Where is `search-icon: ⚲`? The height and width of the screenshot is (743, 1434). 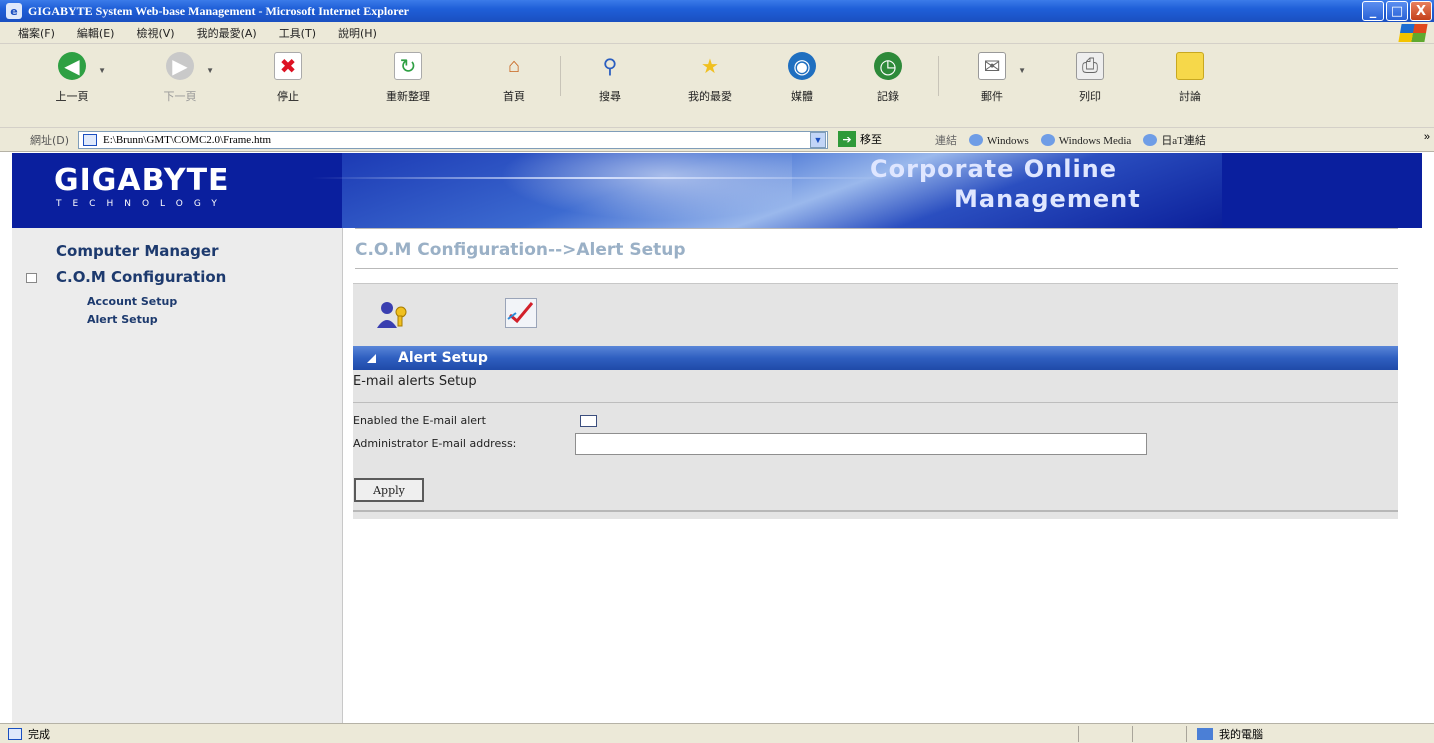
search-icon: ⚲ is located at coordinates (610, 66).